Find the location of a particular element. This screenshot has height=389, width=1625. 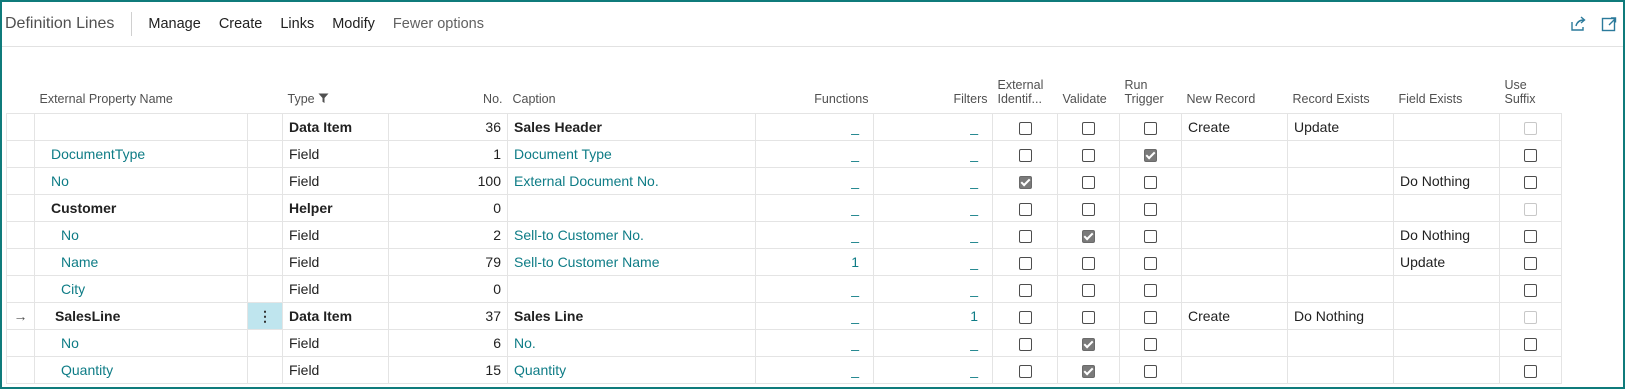

table-row: No Field 6 No. _ _ is located at coordinates (784, 343).